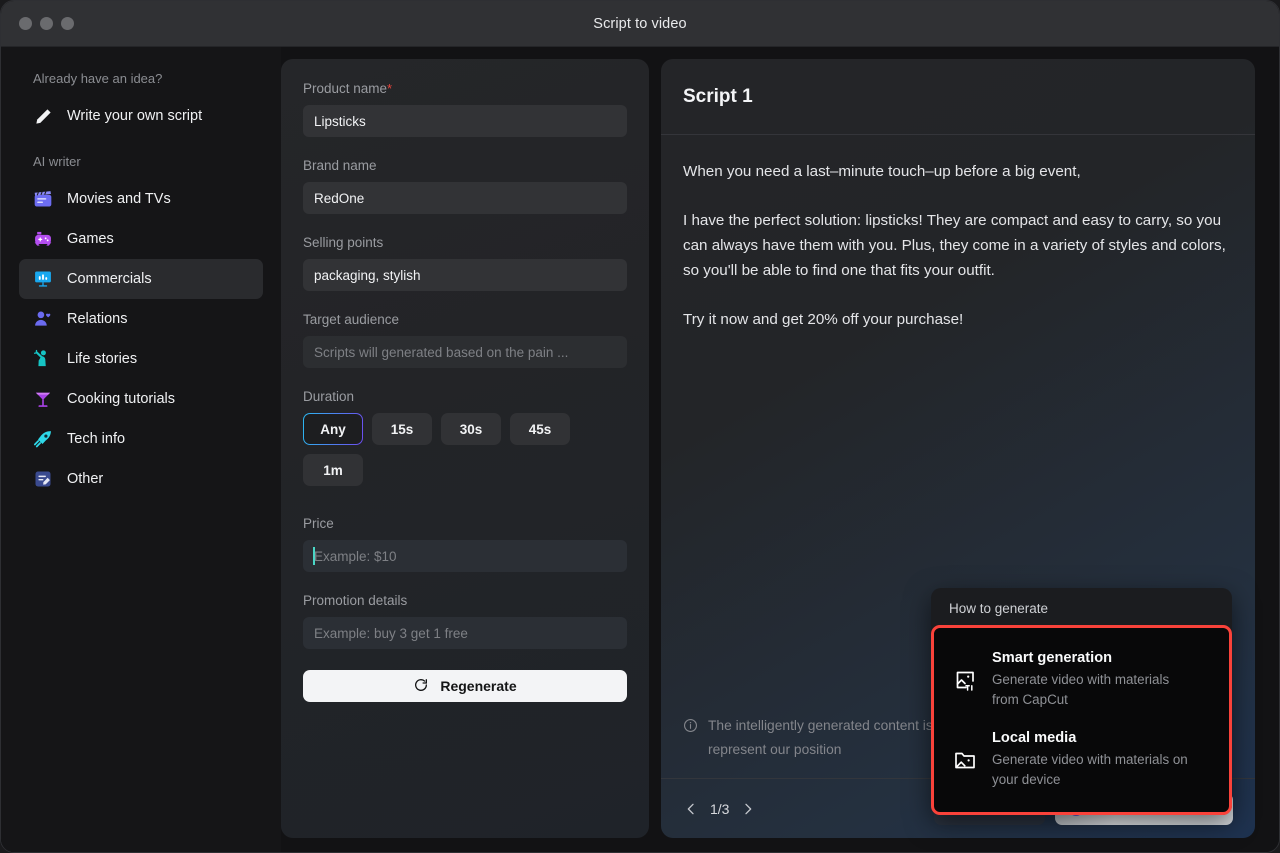 Image resolution: width=1280 pixels, height=853 pixels. What do you see at coordinates (43, 319) in the screenshot?
I see `person-heart-icon` at bounding box center [43, 319].